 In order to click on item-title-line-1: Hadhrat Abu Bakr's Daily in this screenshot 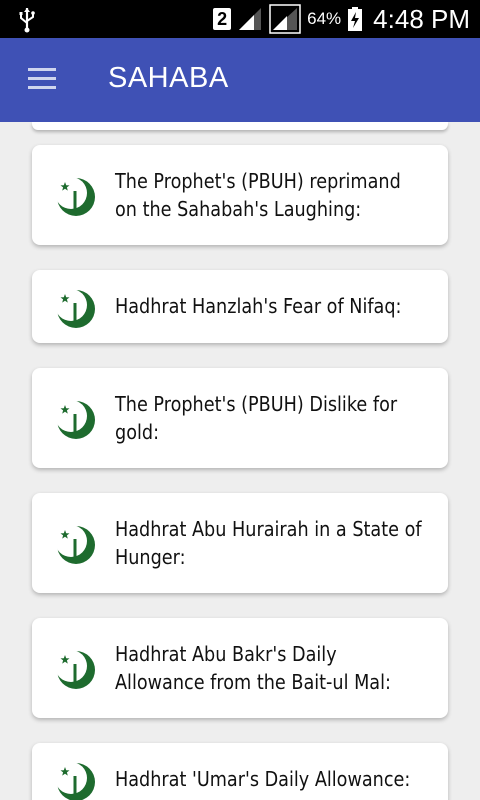, I will do `click(226, 654)`.